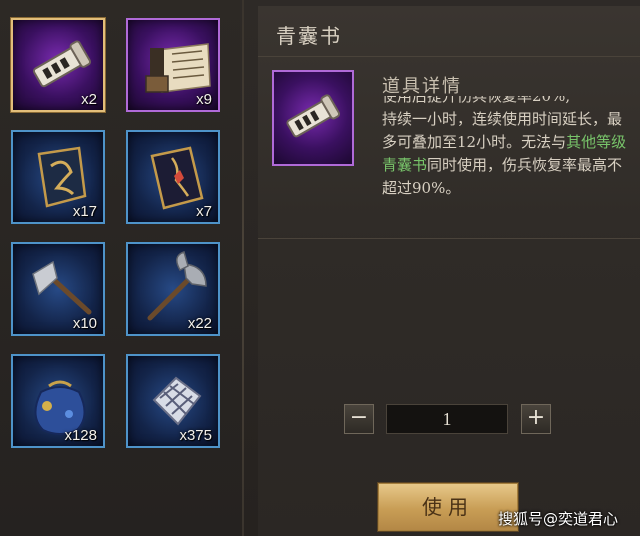 The height and width of the screenshot is (536, 640). I want to click on scroll-icon, so click(313, 116).